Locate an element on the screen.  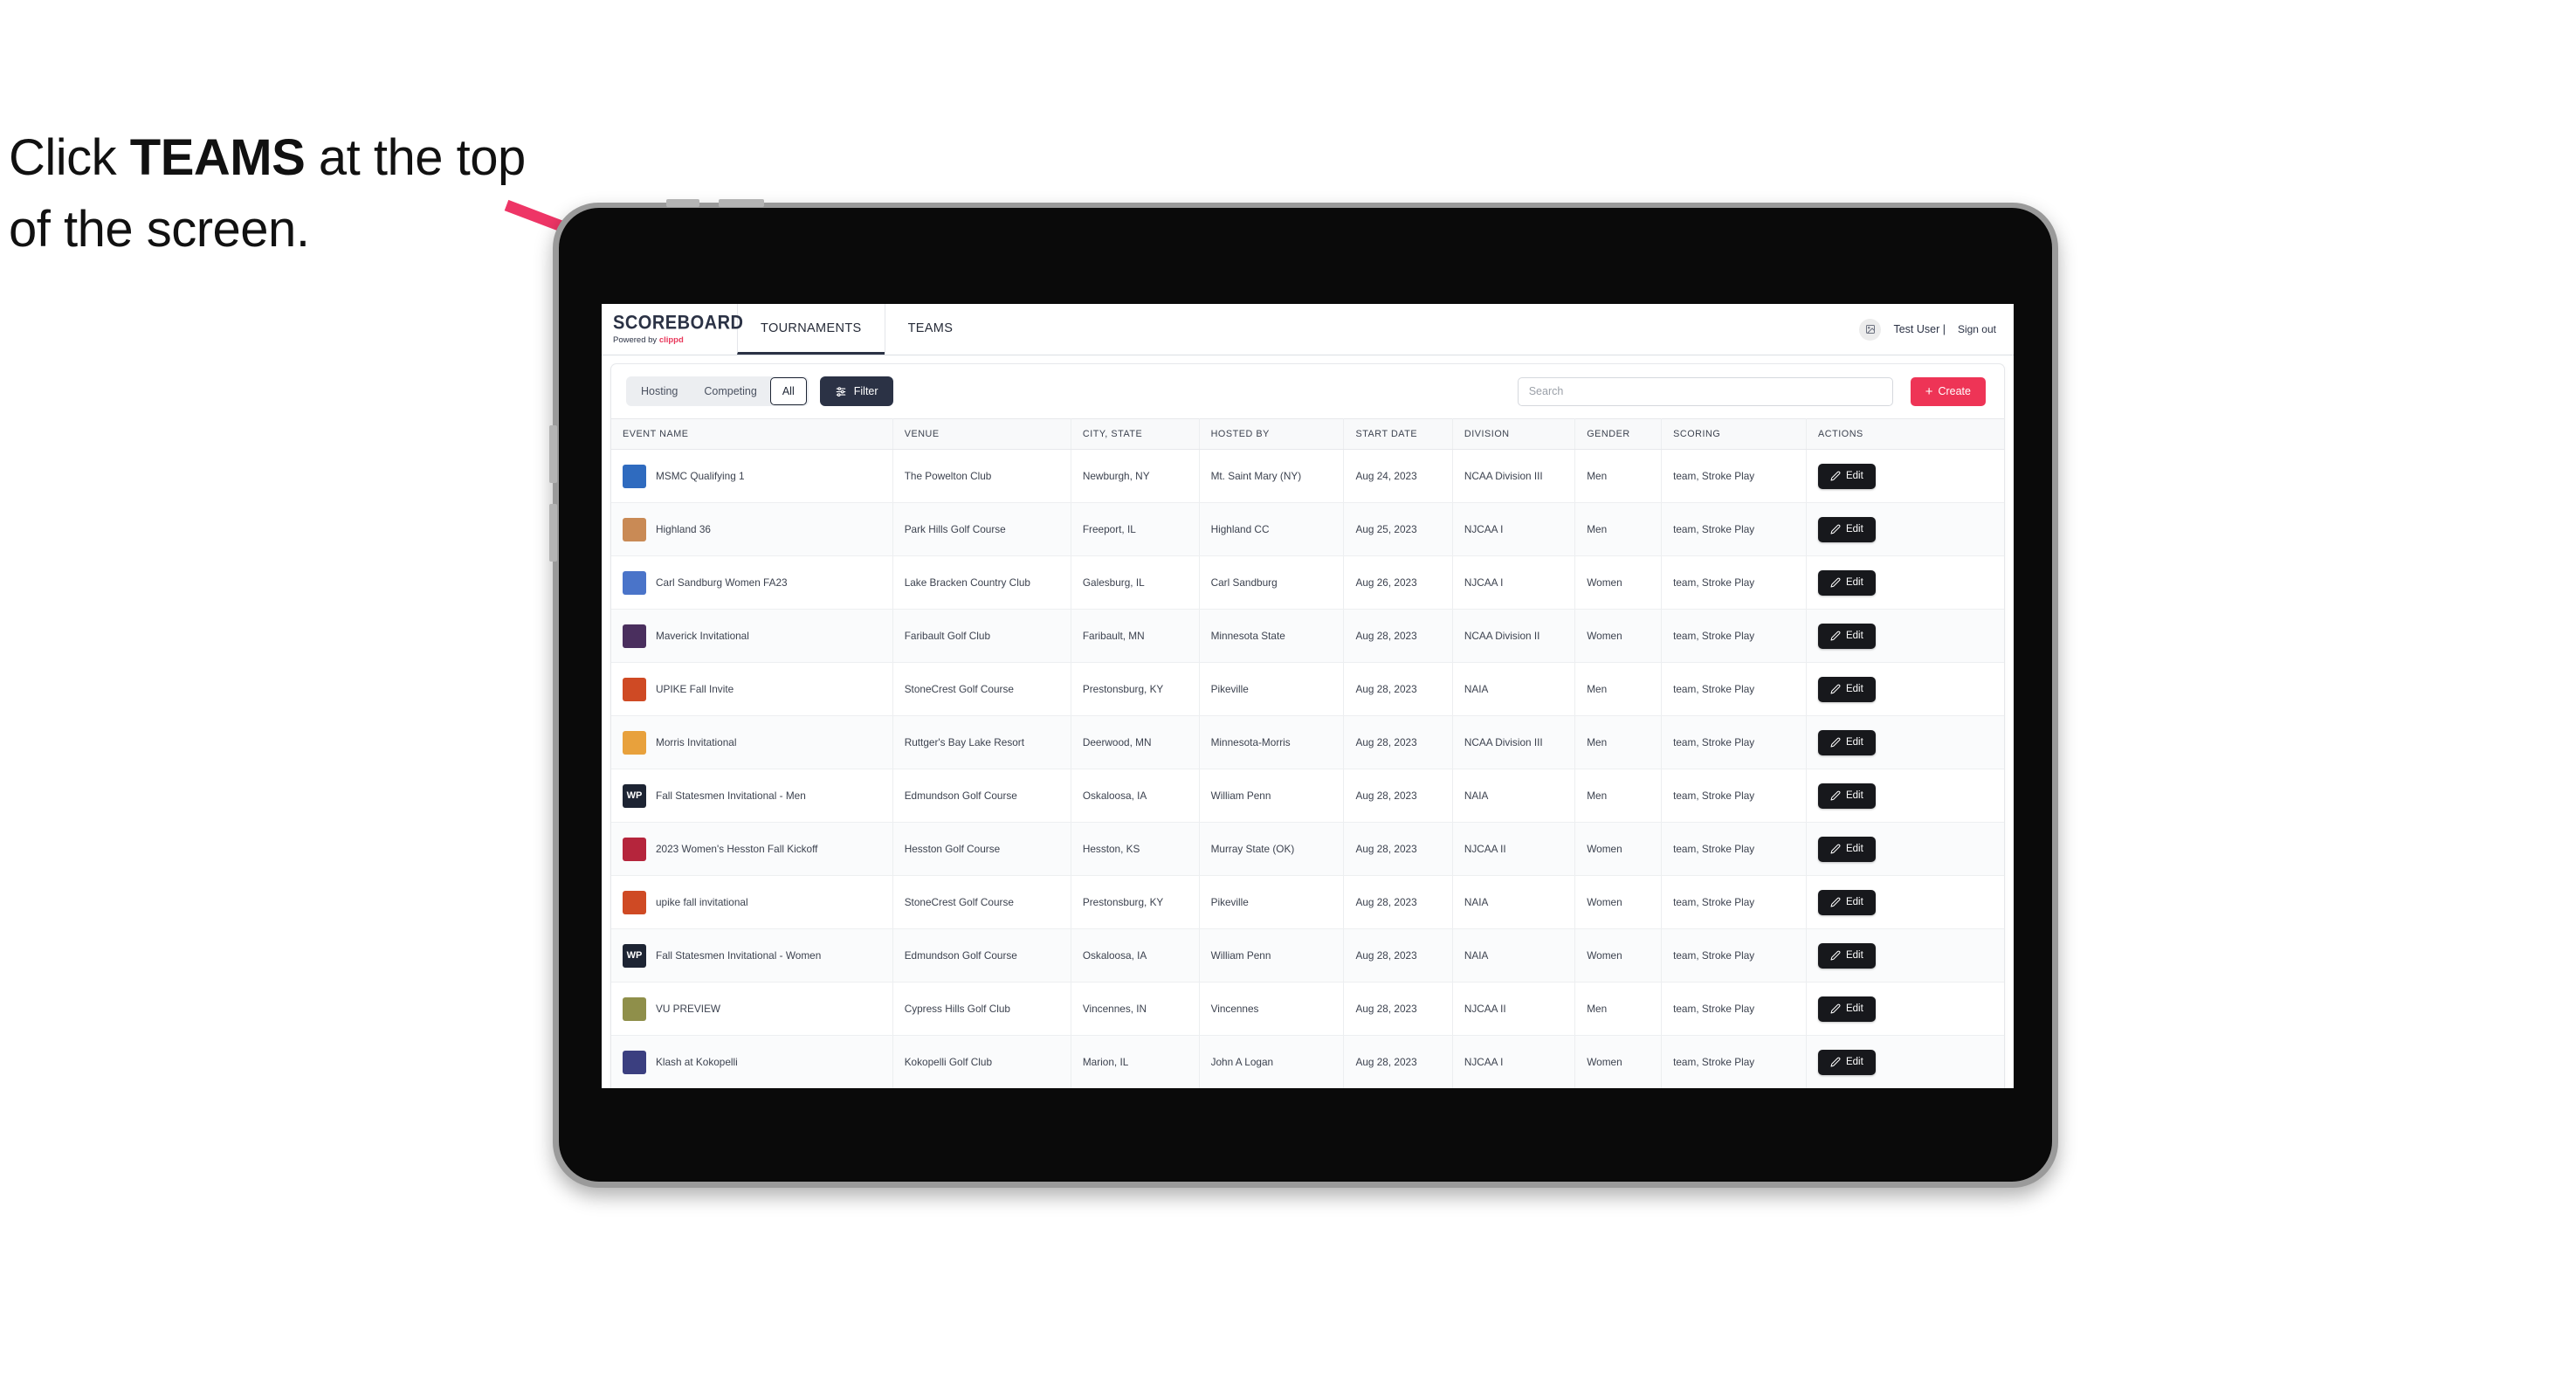
cell-event-name: Carl Sandburg Women FA23 is located at coordinates (752, 582).